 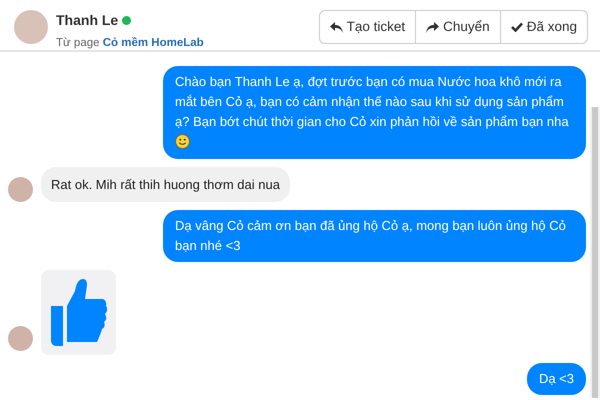 I want to click on message-text: Chào bạn Thanh Le ạ, đợt trước bạn có mua Nước hoa khô mới ra mắt bên Cỏ ạ, bạn có cảm nhận thế nào sau khi sử dụng sản phẩm ạ? Bạn bớt chút thời gian cho Cỏ xin phản hồi về sản phẩm bạn nha, so click(x=372, y=102).